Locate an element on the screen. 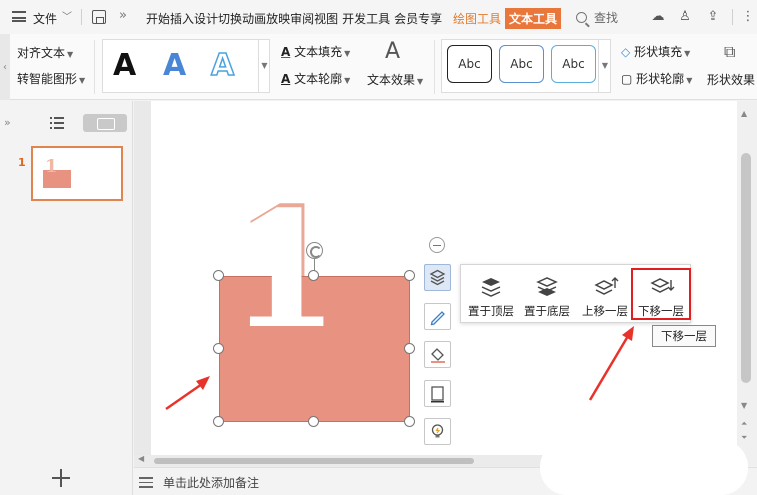 Image resolution: width=757 pixels, height=495 pixels. obscured-area is located at coordinates (644, 467).